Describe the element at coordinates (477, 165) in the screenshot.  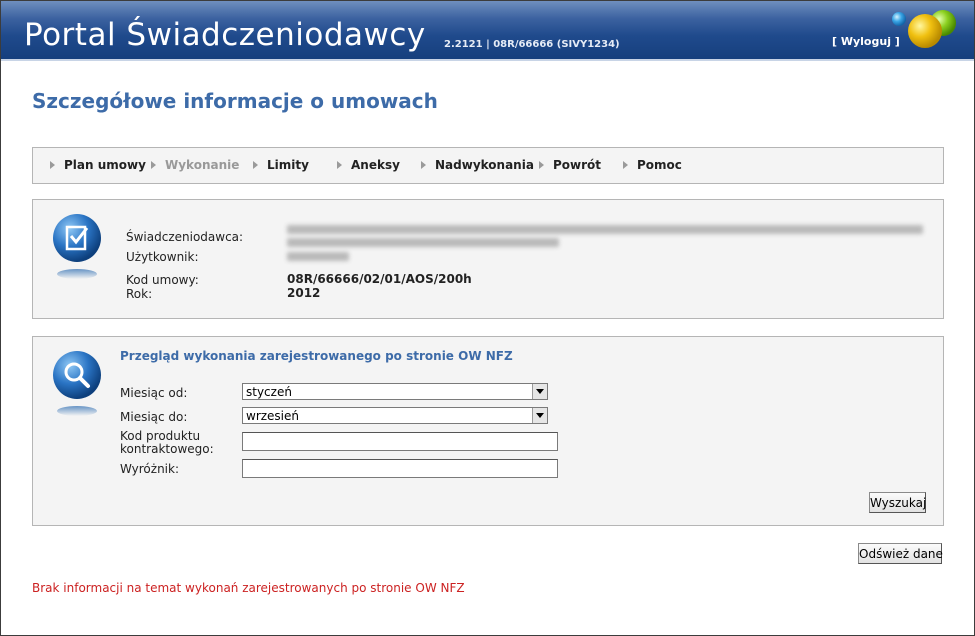
I see `nav-nadwykonania: Nadwykonania` at that location.